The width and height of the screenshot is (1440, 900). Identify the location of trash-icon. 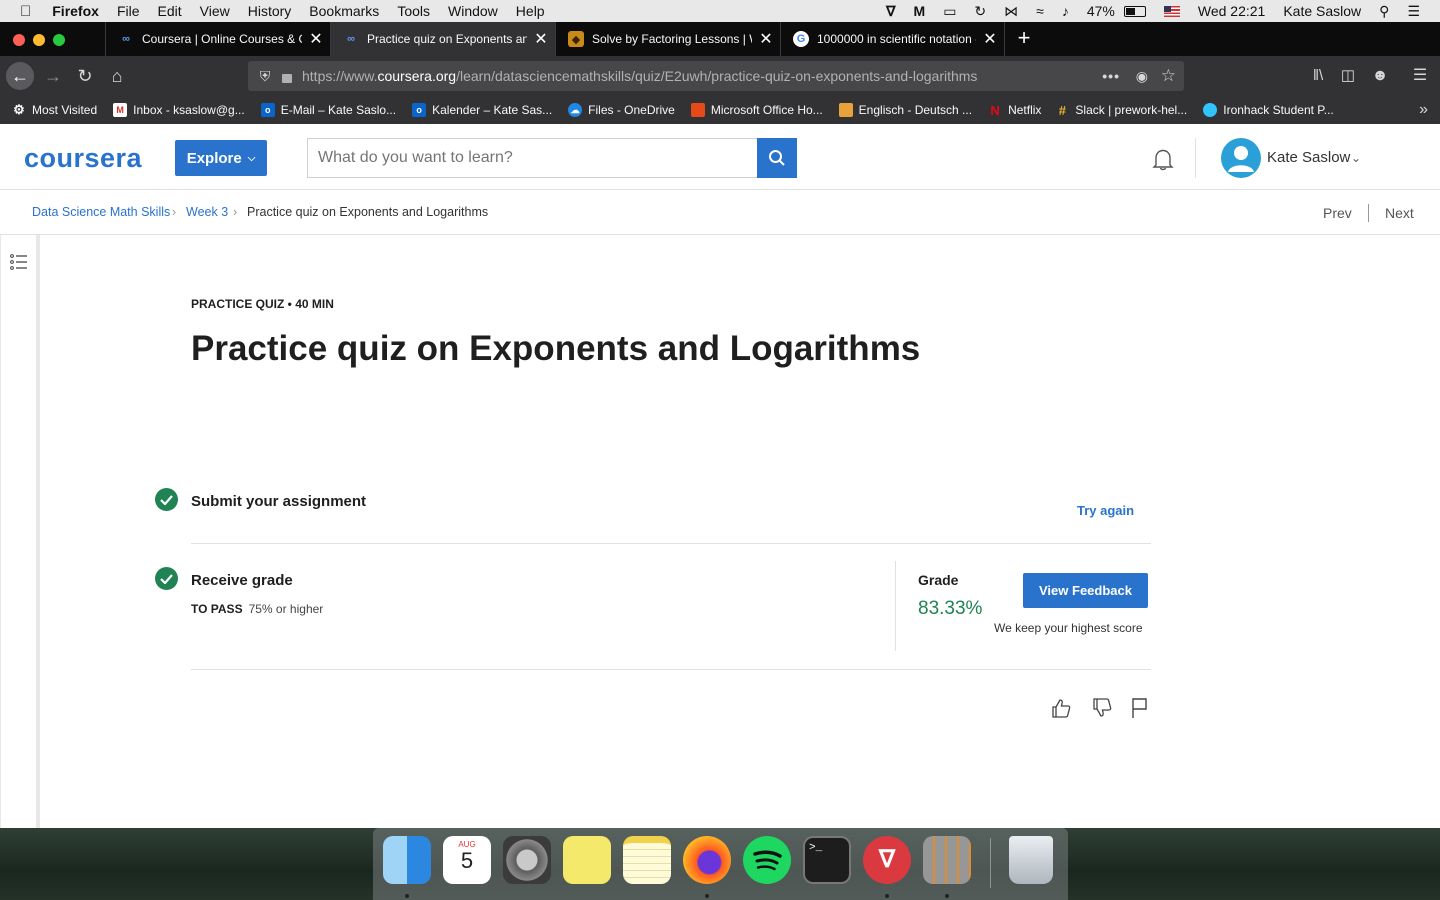
(1031, 860).